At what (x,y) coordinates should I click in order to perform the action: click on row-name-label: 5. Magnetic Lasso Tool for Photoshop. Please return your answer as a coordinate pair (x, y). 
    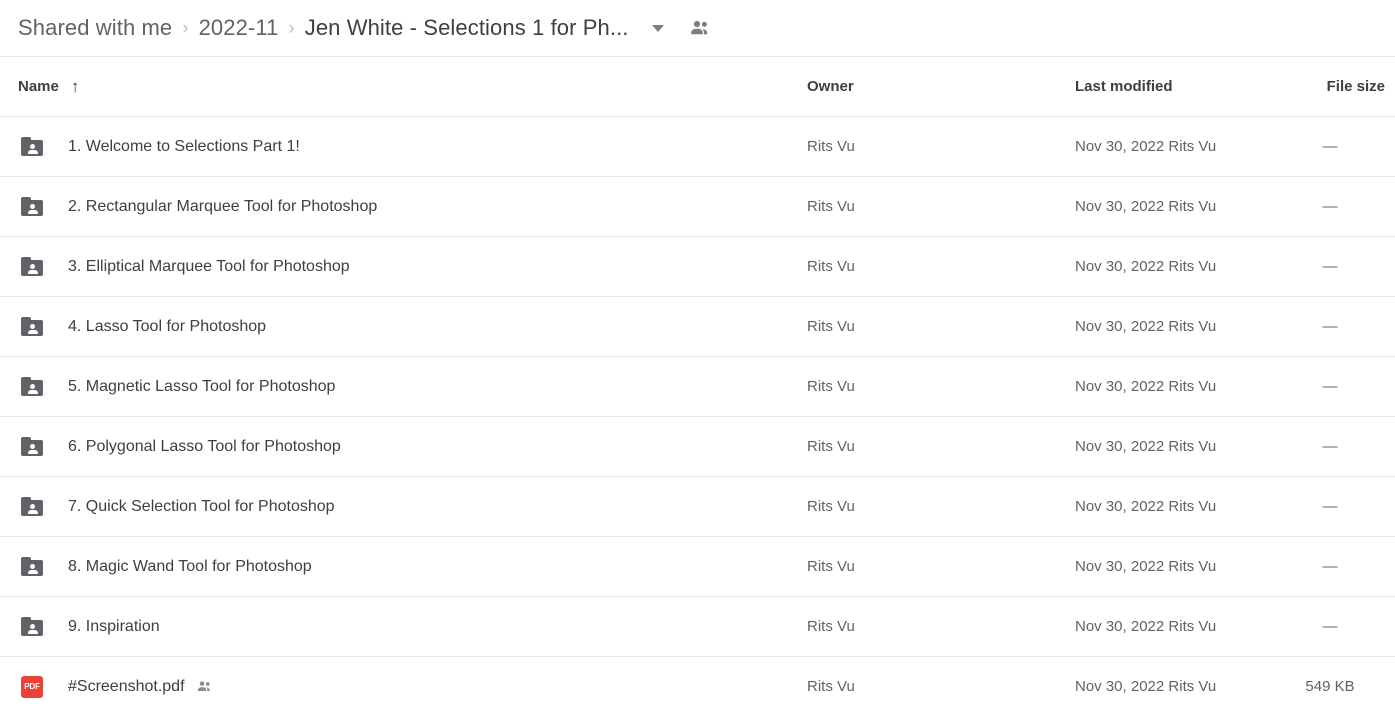
    Looking at the image, I should click on (202, 386).